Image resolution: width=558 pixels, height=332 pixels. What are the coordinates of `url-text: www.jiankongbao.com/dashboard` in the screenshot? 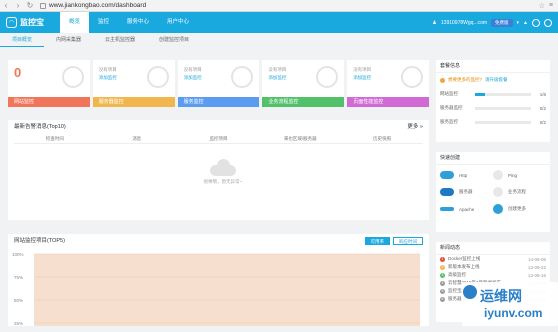 It's located at (98, 5).